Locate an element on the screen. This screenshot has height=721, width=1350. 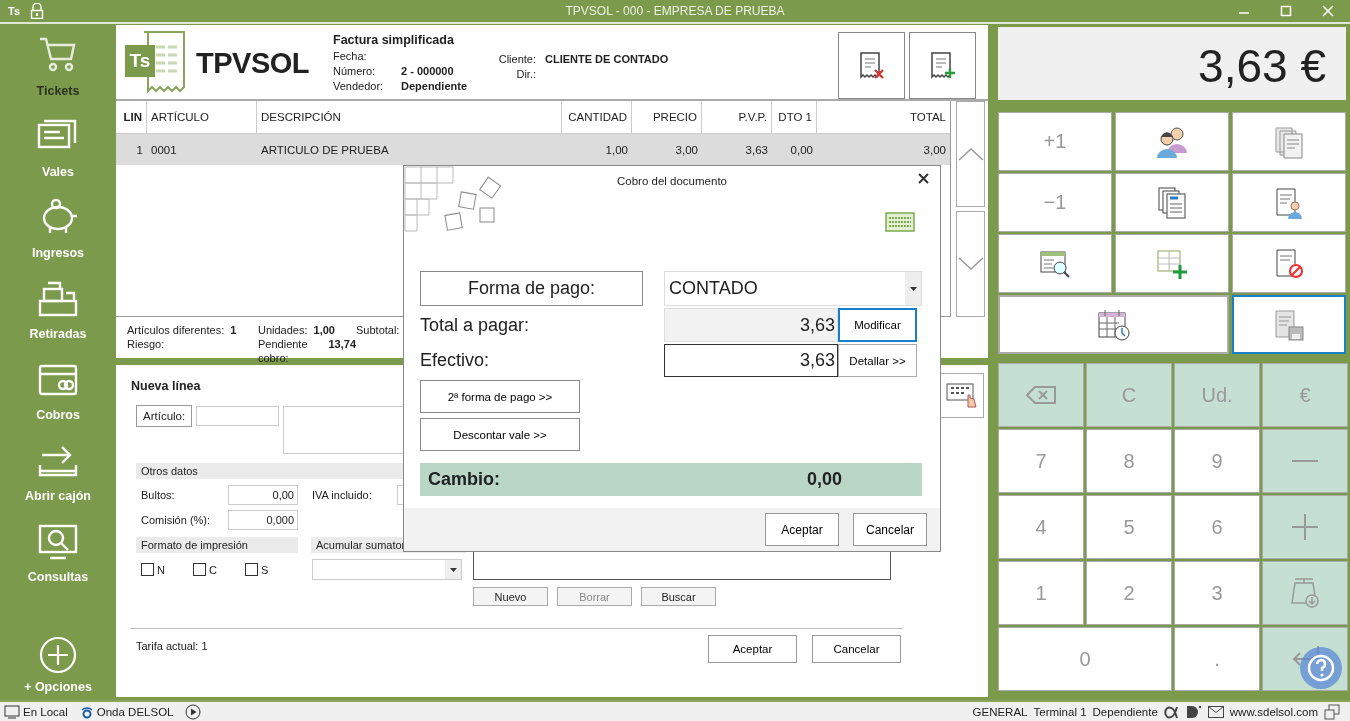
cash-label: Efectivo: is located at coordinates (455, 360).